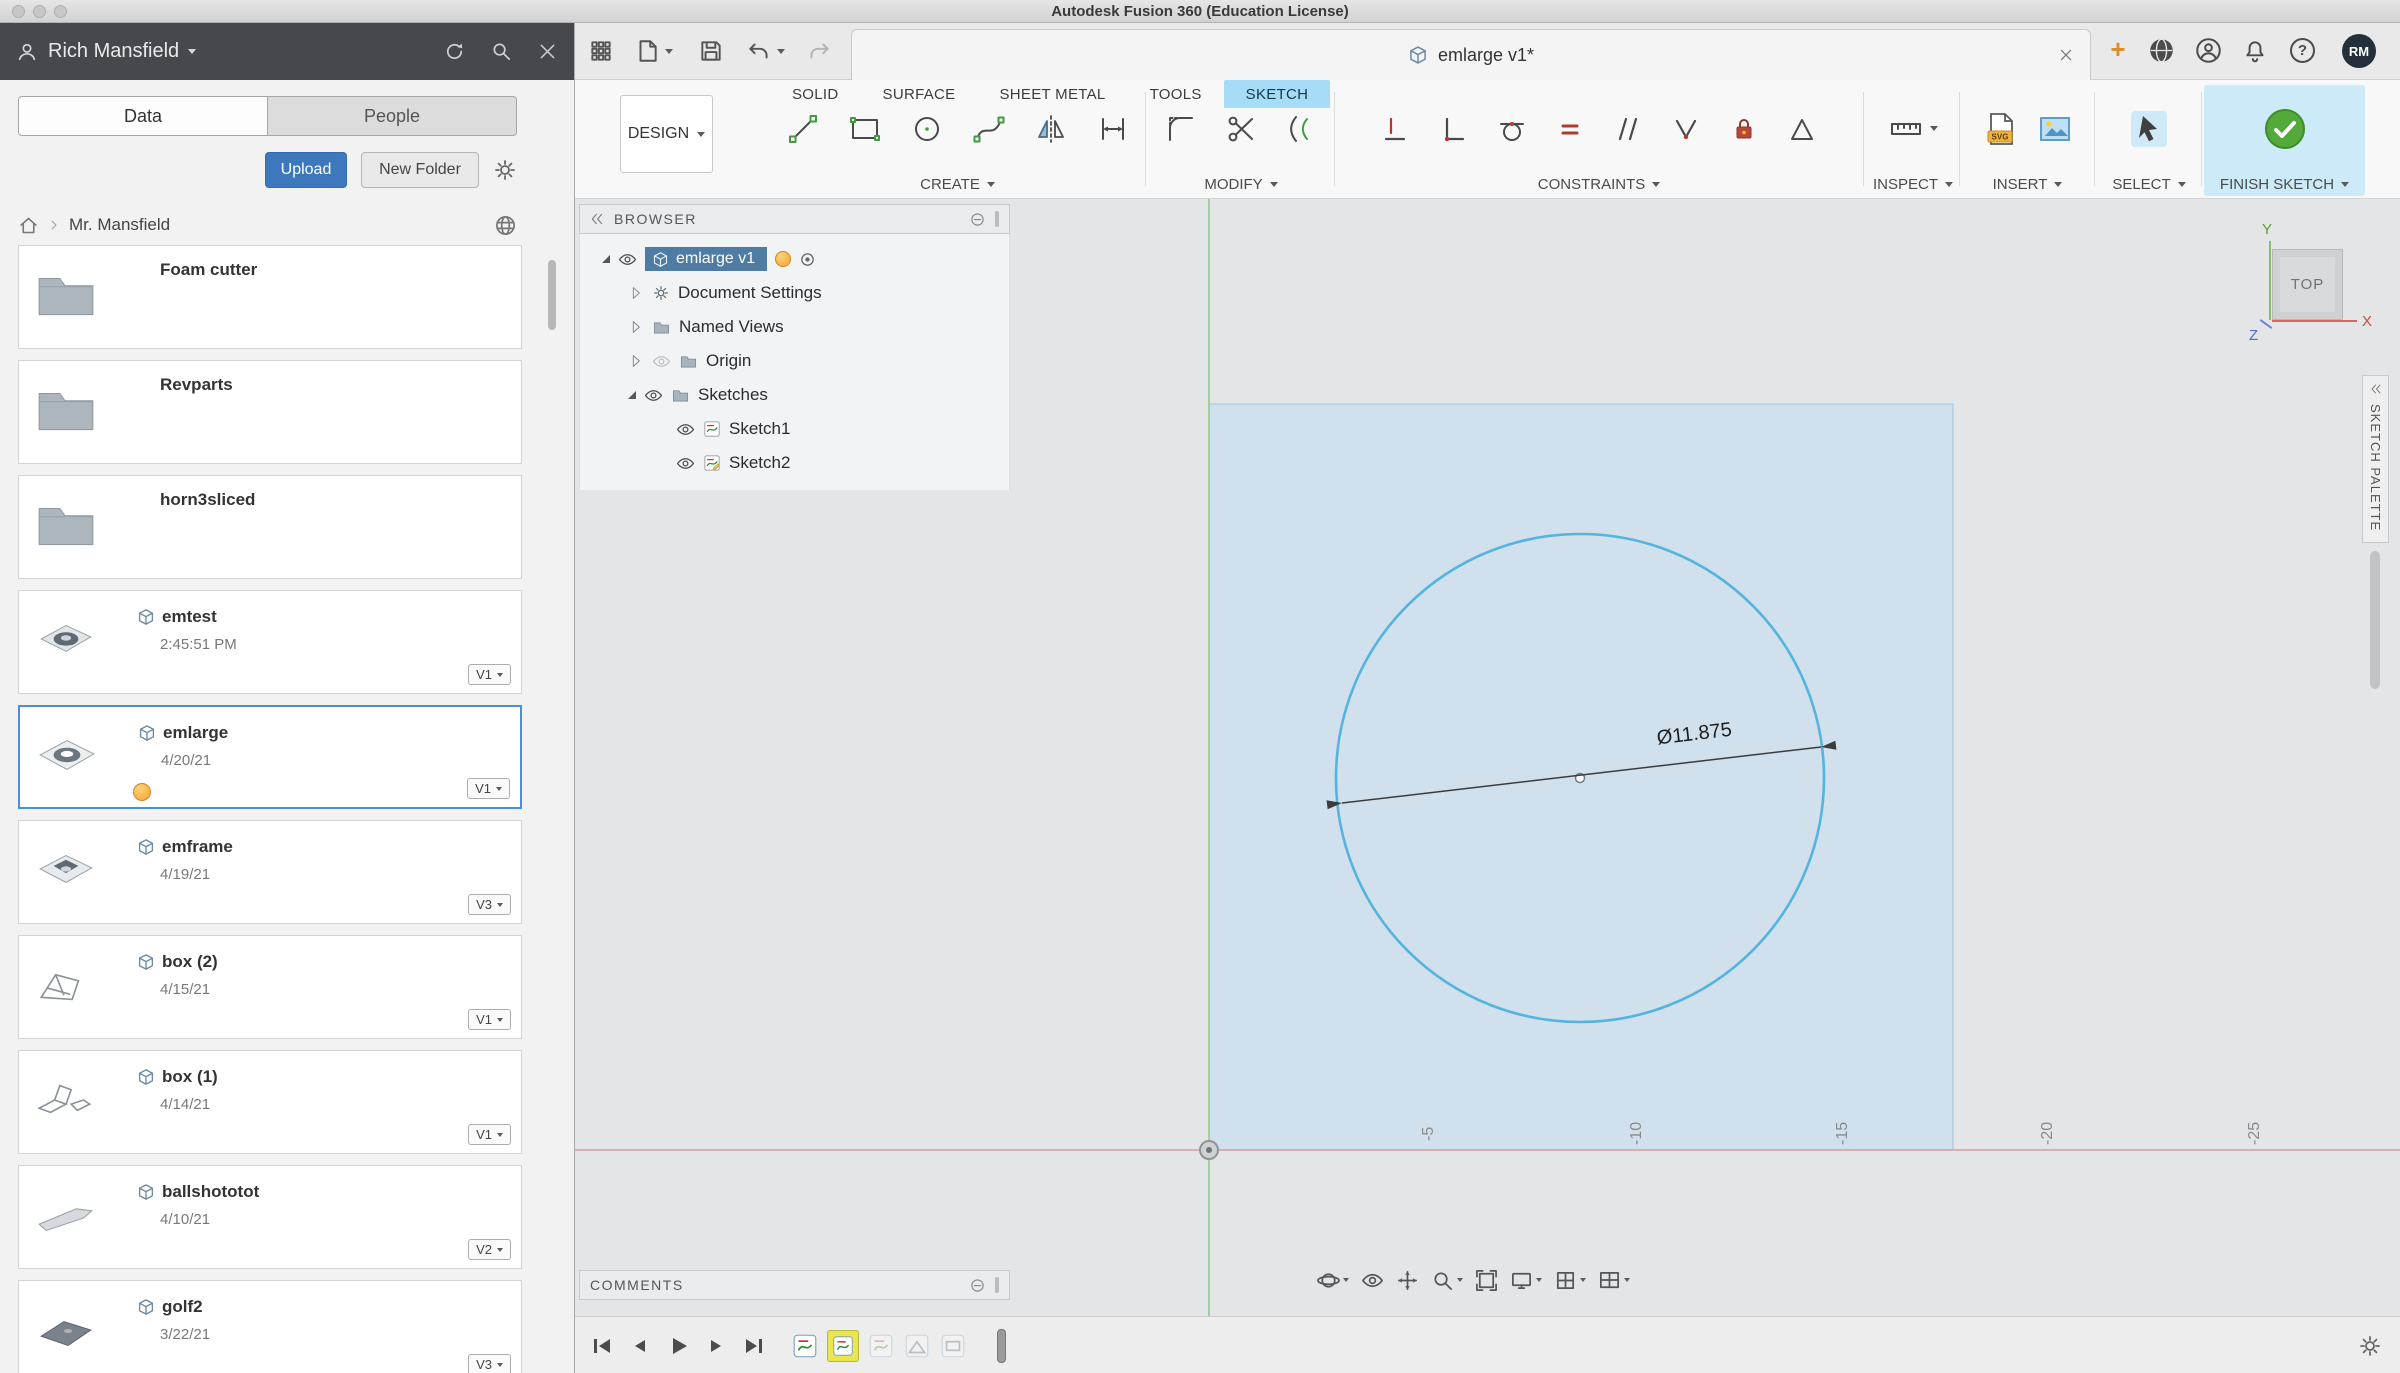 Image resolution: width=2400 pixels, height=1373 pixels. I want to click on tree-node-root: emlarge v1, so click(794, 259).